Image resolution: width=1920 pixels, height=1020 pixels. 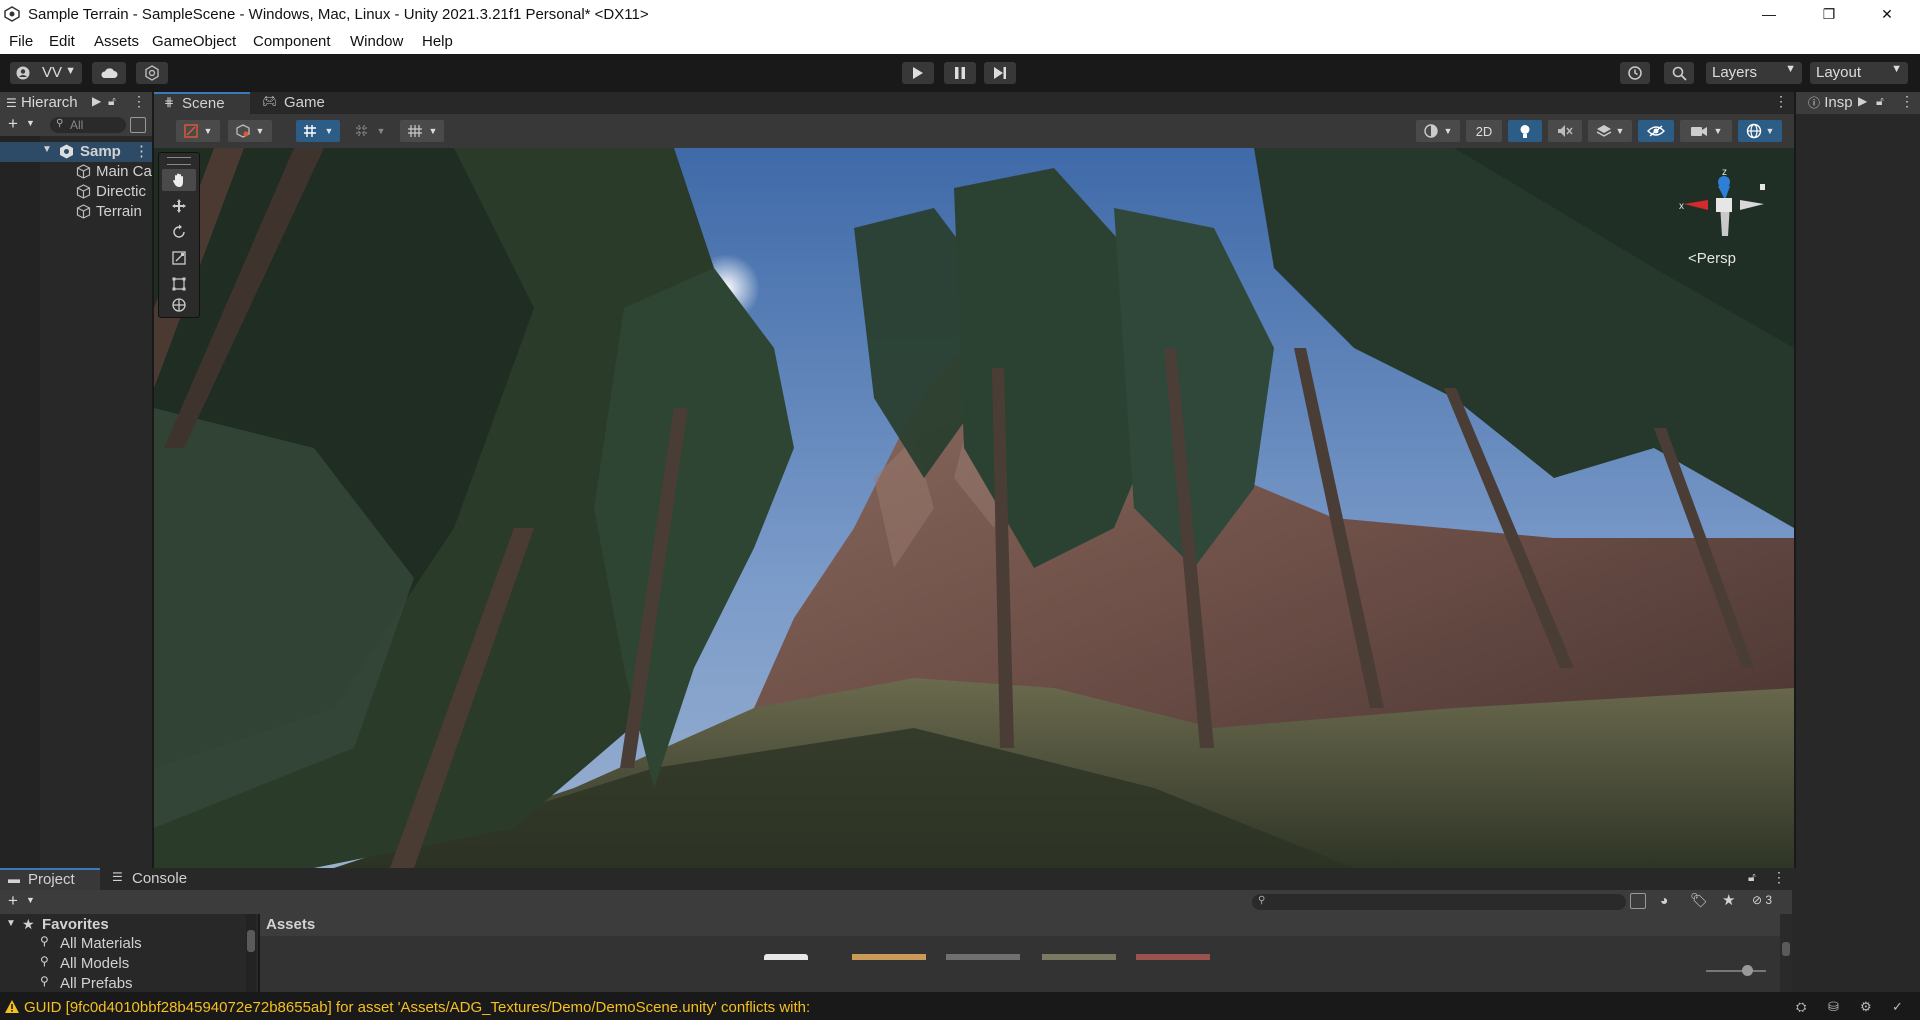 I want to click on debug-mode-icon: ⚙, so click(x=1866, y=1007).